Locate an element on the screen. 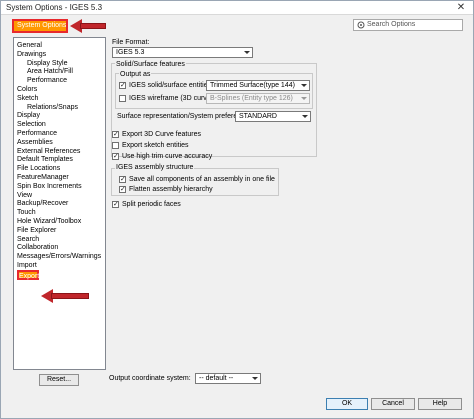 This screenshot has height=419, width=474. search-icon is located at coordinates (361, 25).